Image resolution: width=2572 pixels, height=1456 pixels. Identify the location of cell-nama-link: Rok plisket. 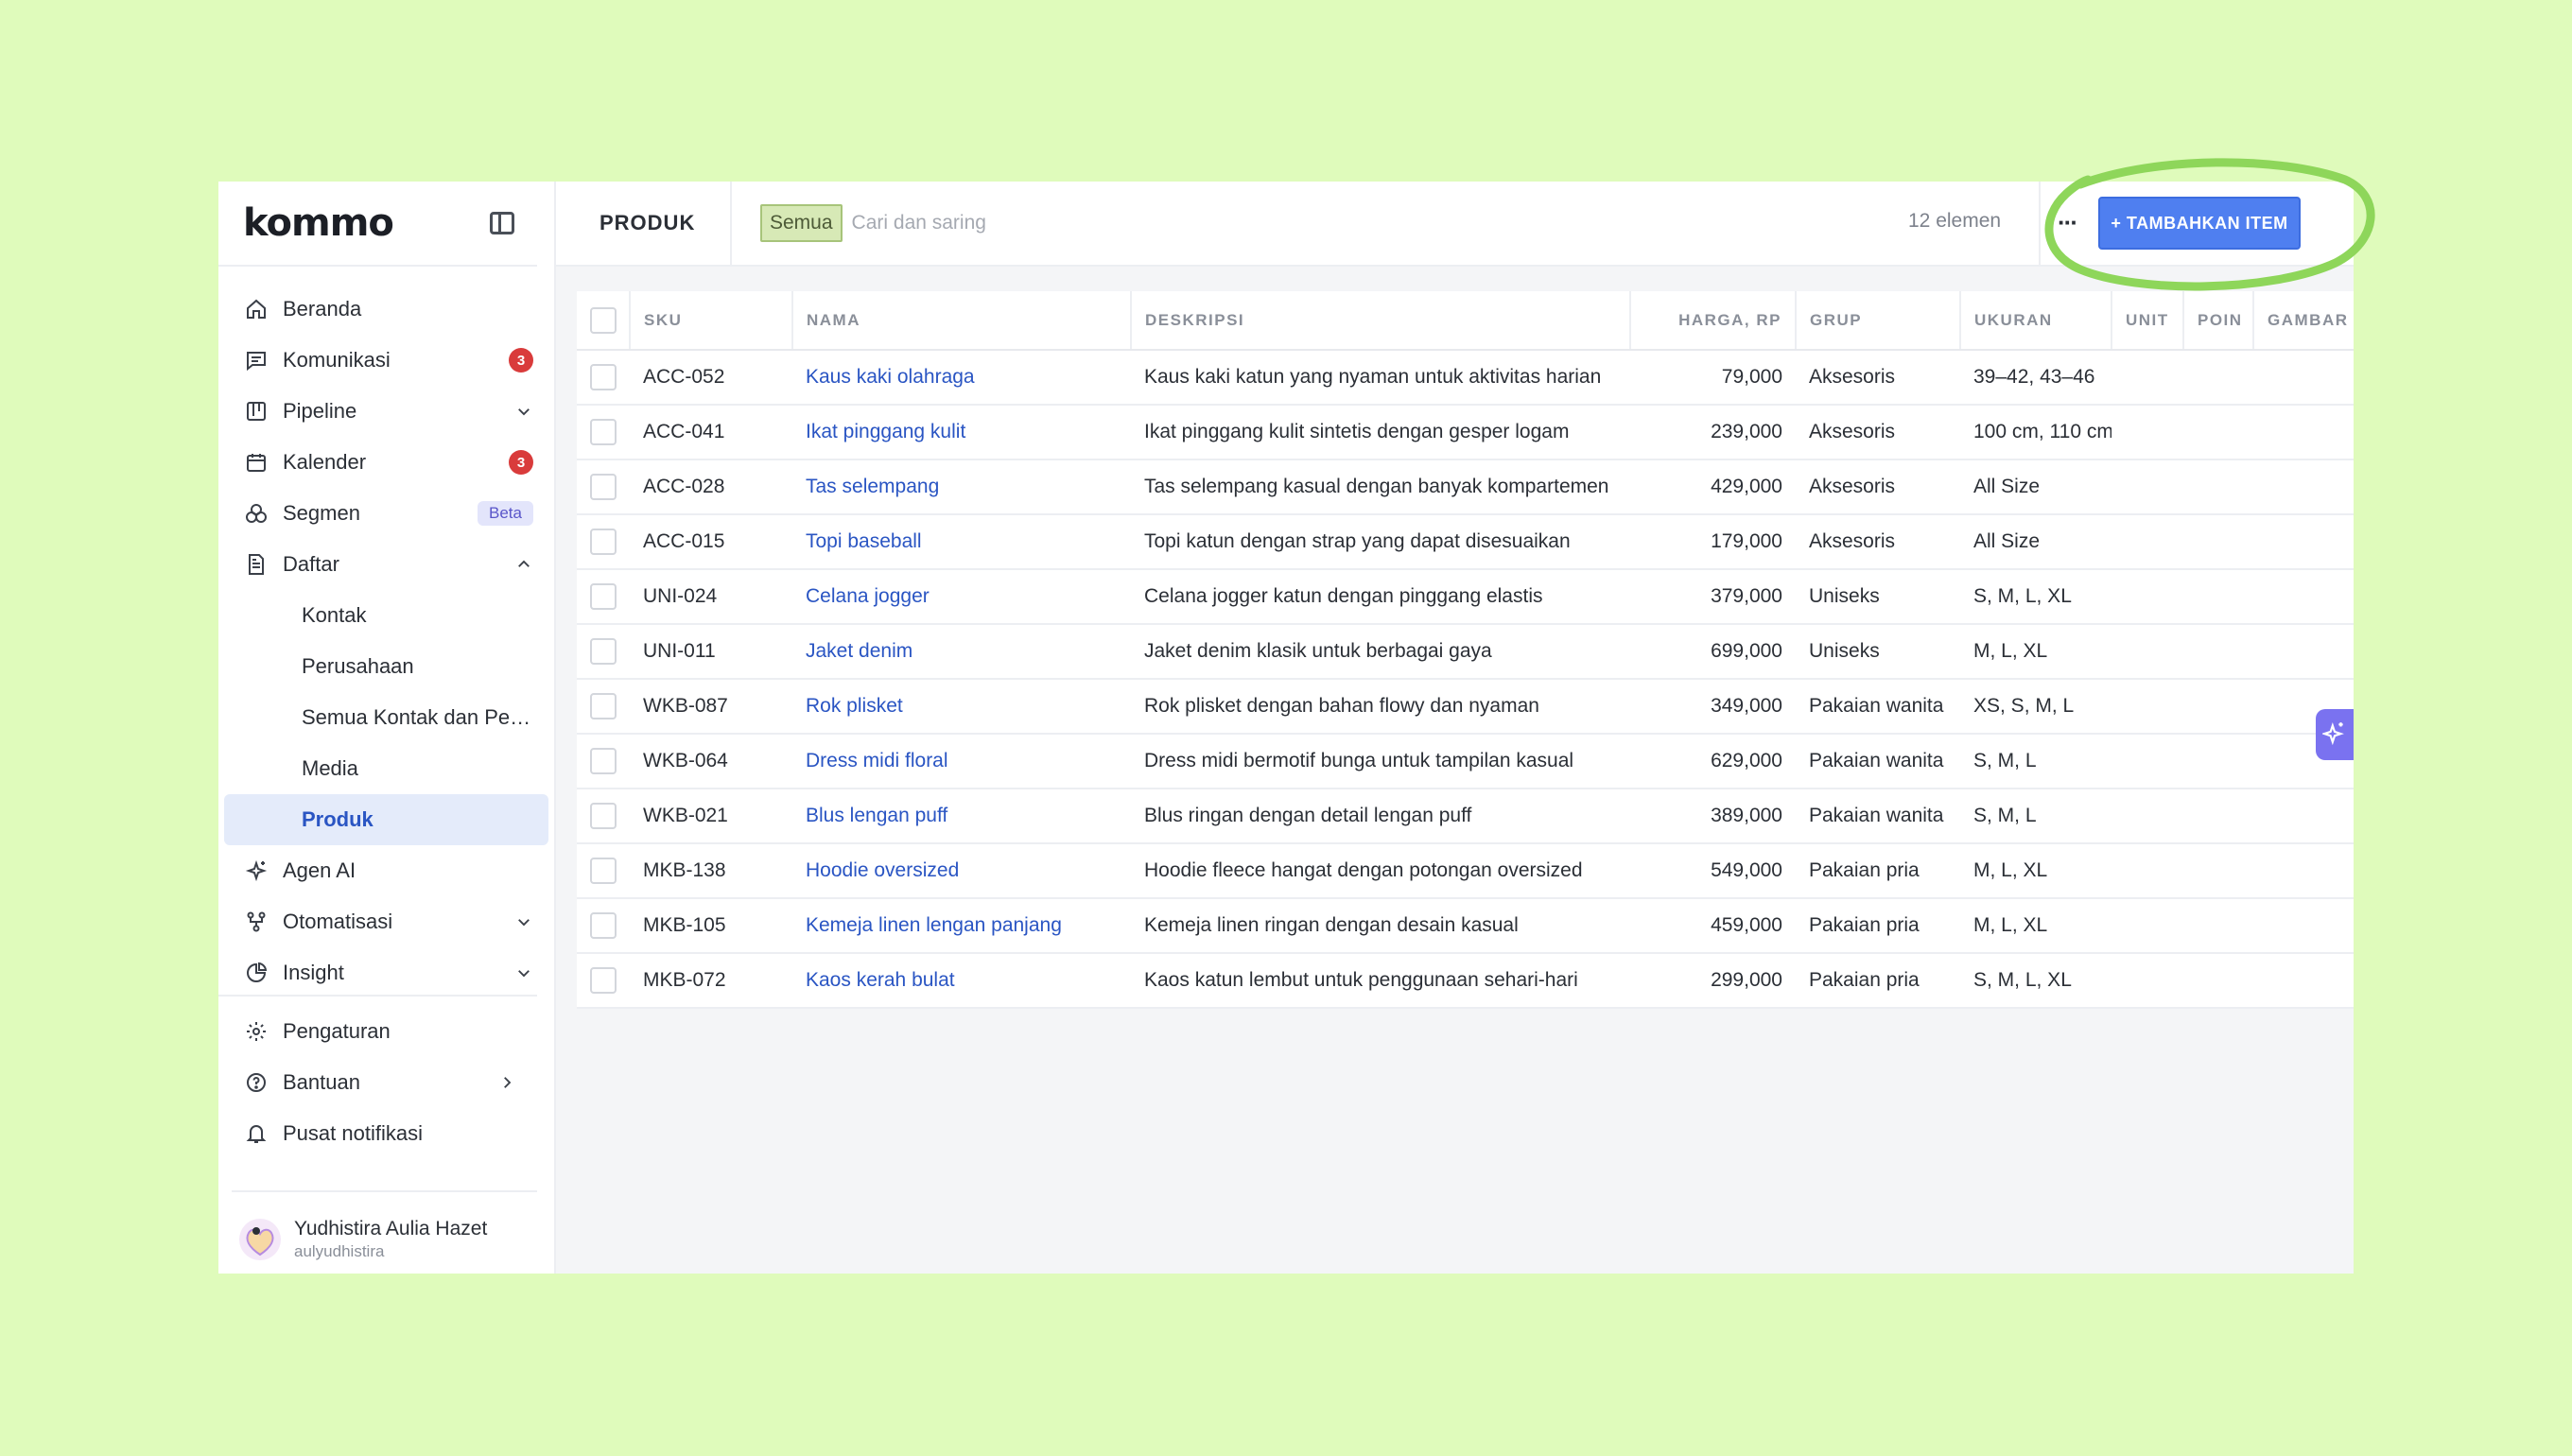
(961, 707).